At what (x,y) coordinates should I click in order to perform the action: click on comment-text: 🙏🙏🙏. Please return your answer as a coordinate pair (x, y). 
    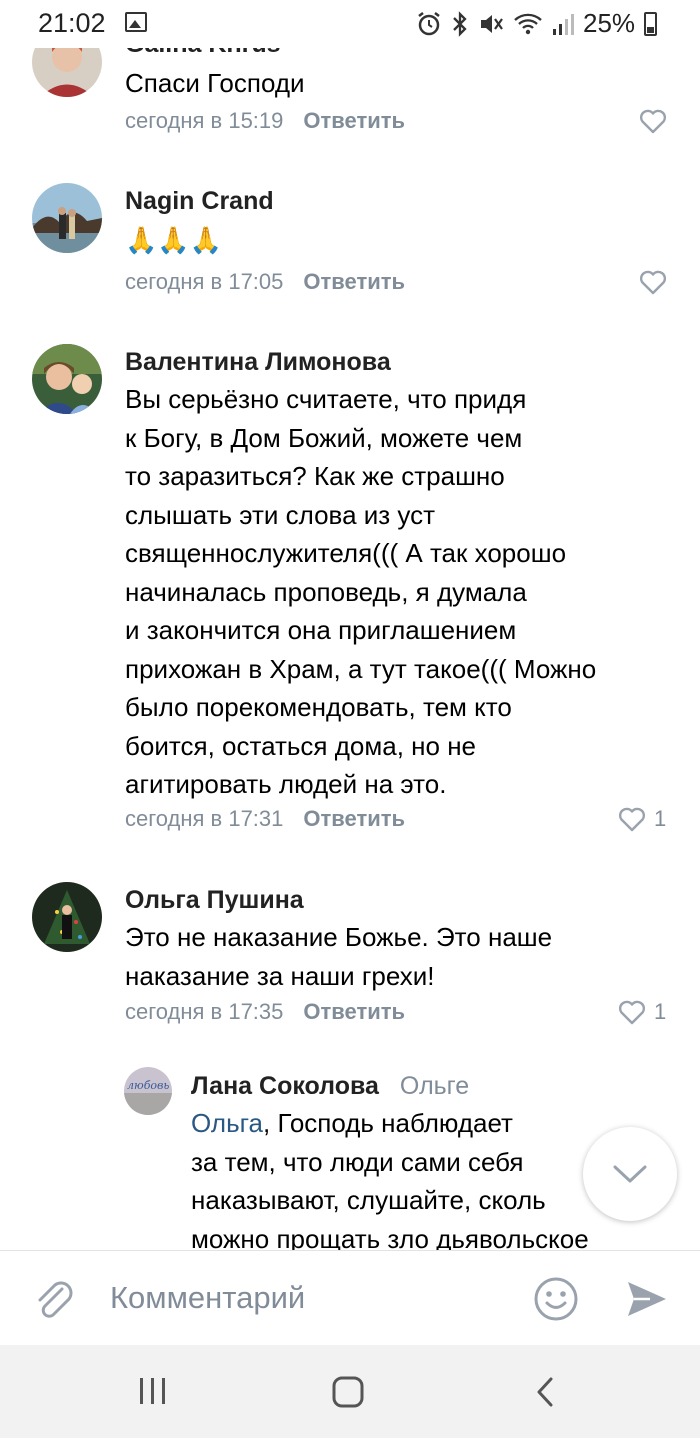
    Looking at the image, I should click on (174, 240).